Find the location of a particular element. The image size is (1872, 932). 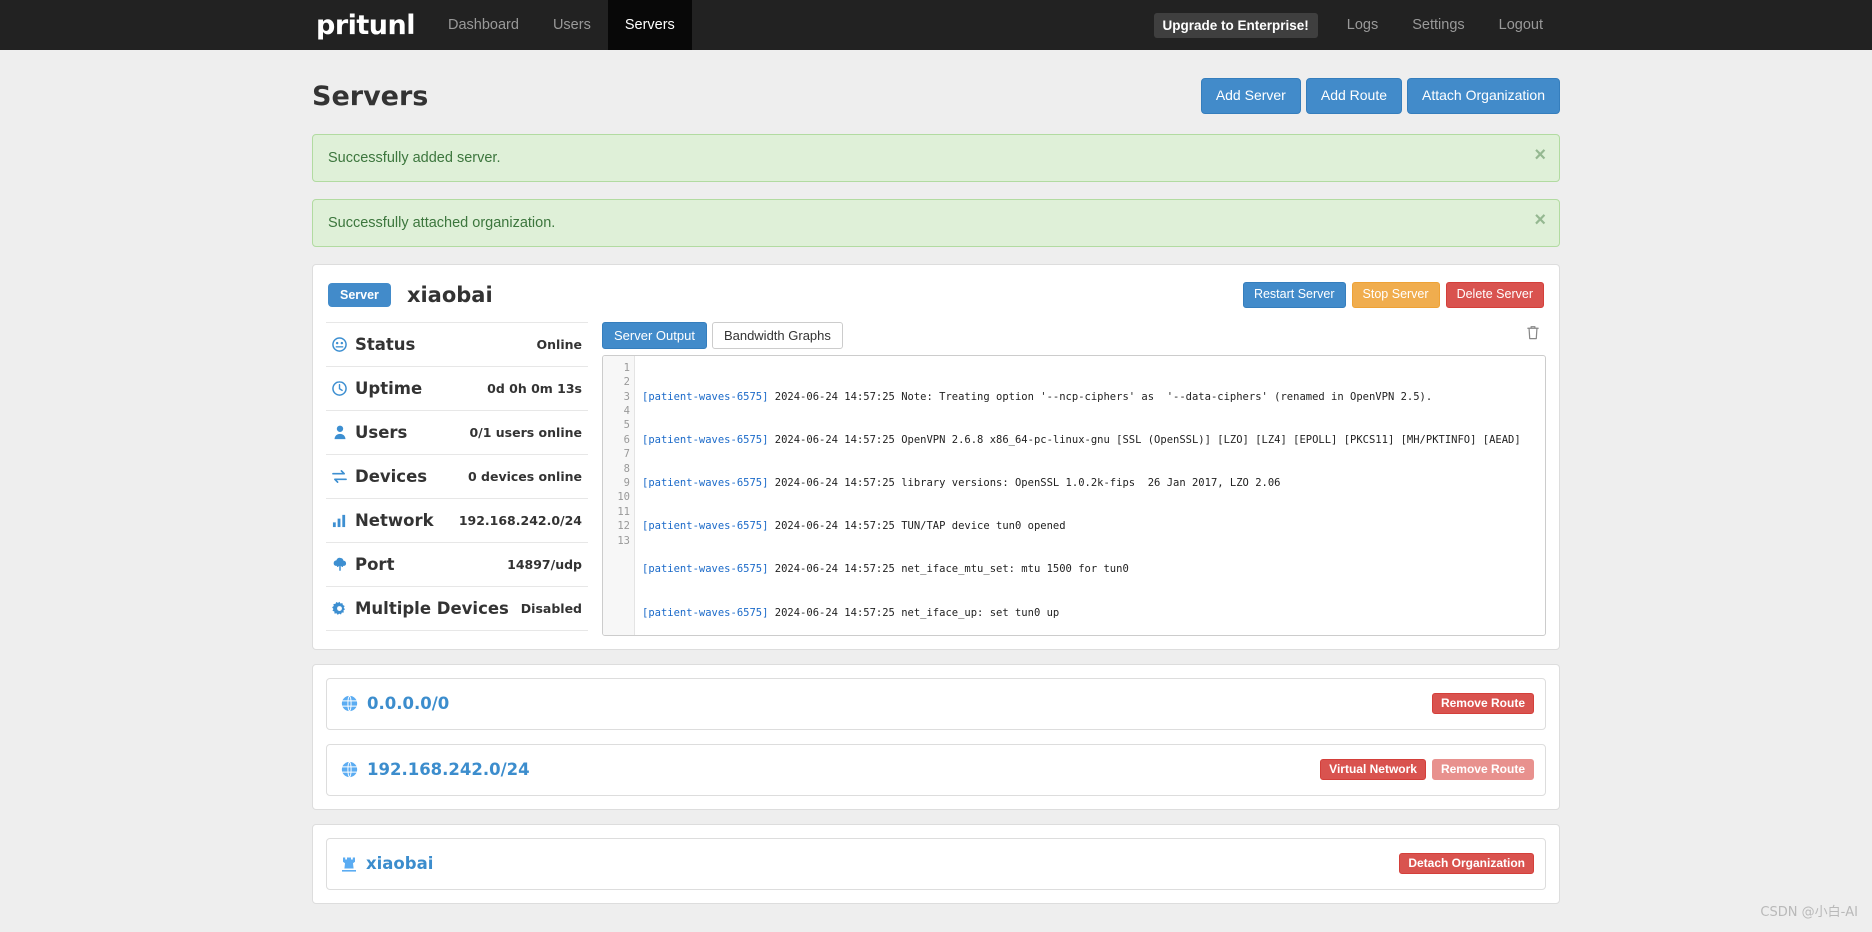

organization-actions: Detach Organization is located at coordinates (1466, 864).